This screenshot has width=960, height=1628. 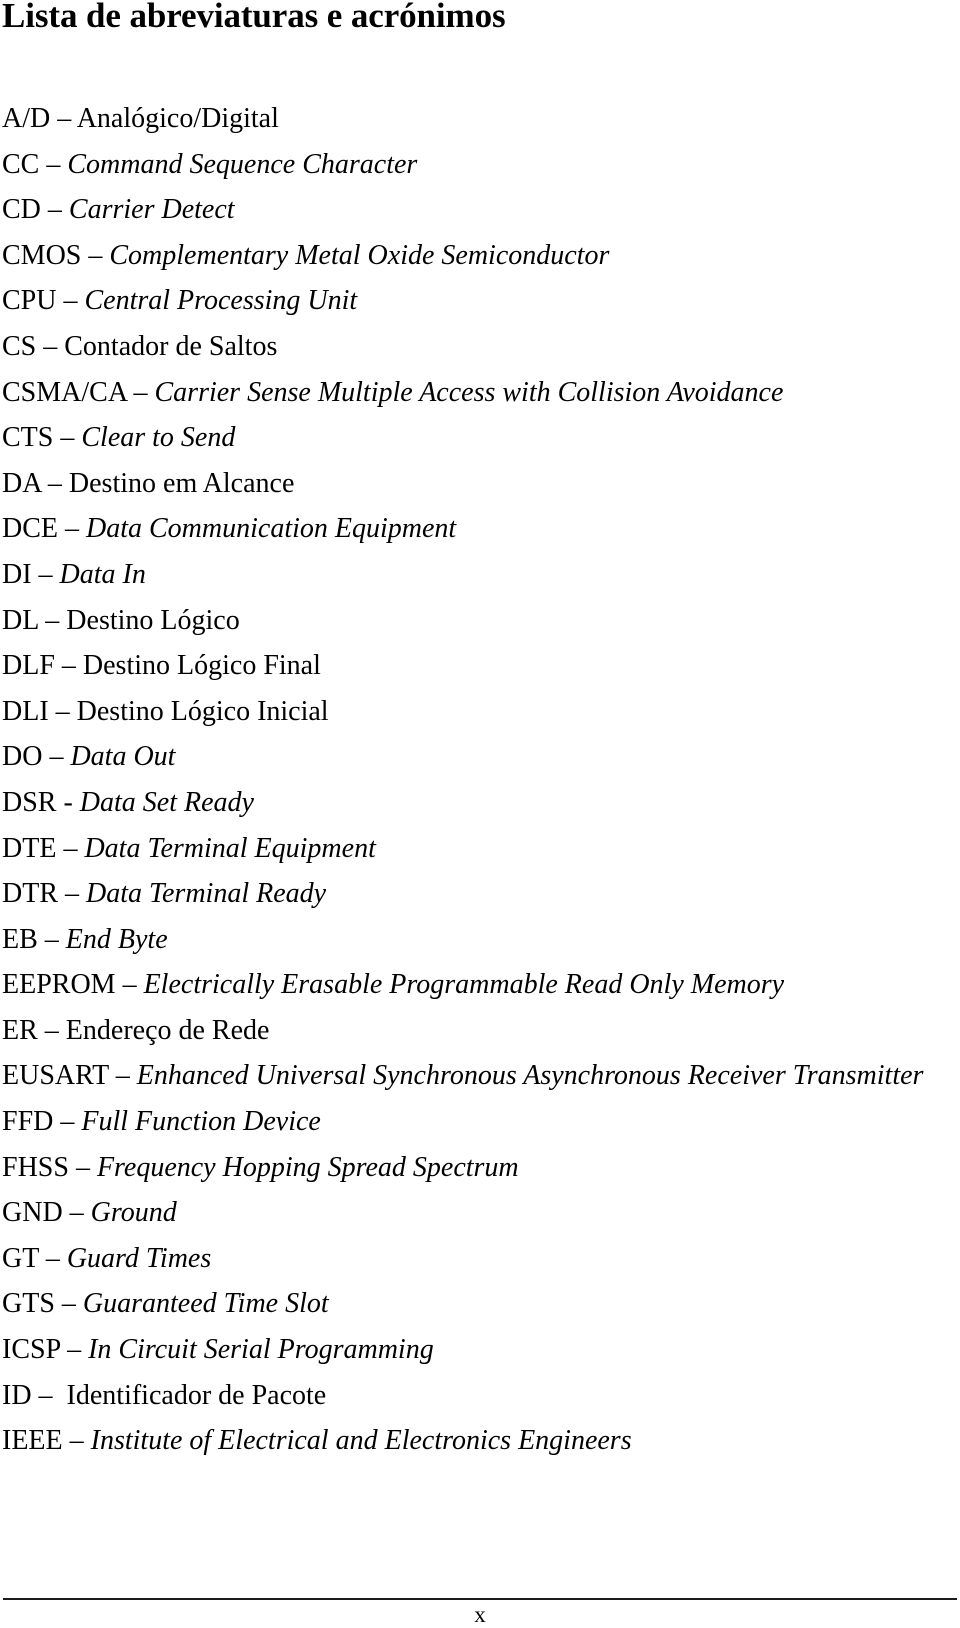 What do you see at coordinates (254, 17) in the screenshot?
I see `page-title: Lista de abreviaturas e acrónimos` at bounding box center [254, 17].